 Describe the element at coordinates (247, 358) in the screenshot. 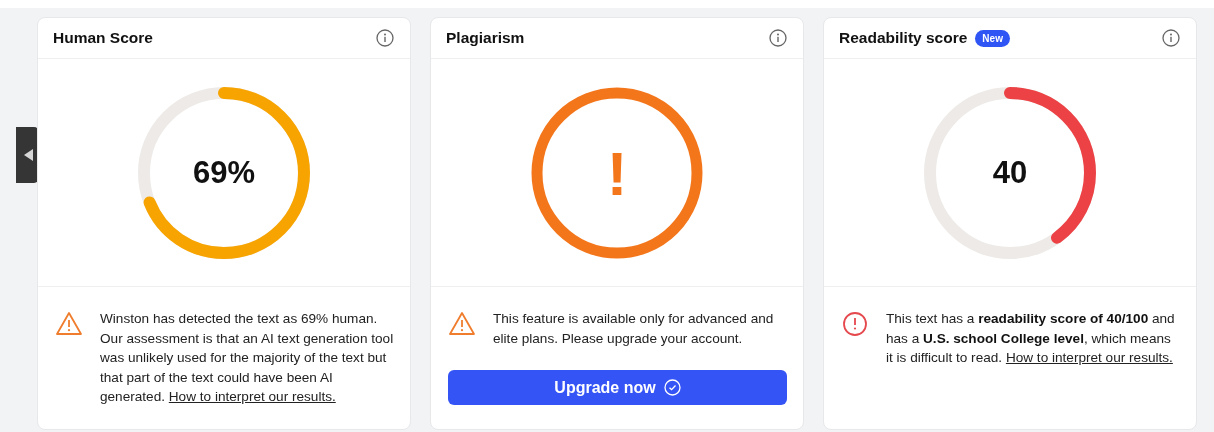

I see `notice-text: Winston has detected the text as 69% human. Our assessment is that an AI text generation tool was unlikely used for the majority of the text but that part of the text could have been AI generated. How to interpret our results.` at that location.